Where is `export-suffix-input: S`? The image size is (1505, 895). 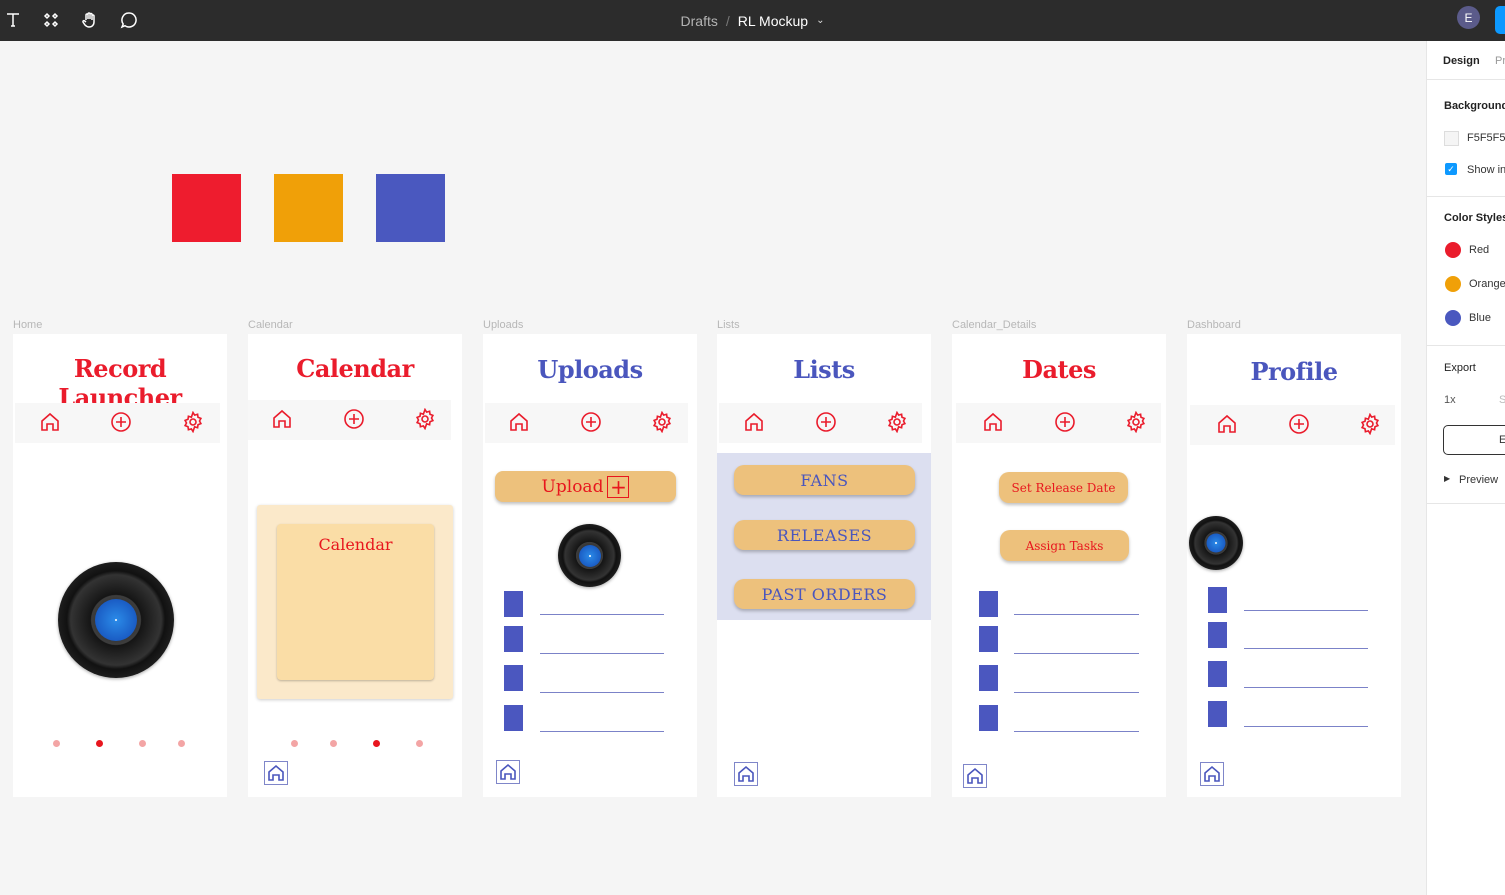 export-suffix-input: S is located at coordinates (1502, 400).